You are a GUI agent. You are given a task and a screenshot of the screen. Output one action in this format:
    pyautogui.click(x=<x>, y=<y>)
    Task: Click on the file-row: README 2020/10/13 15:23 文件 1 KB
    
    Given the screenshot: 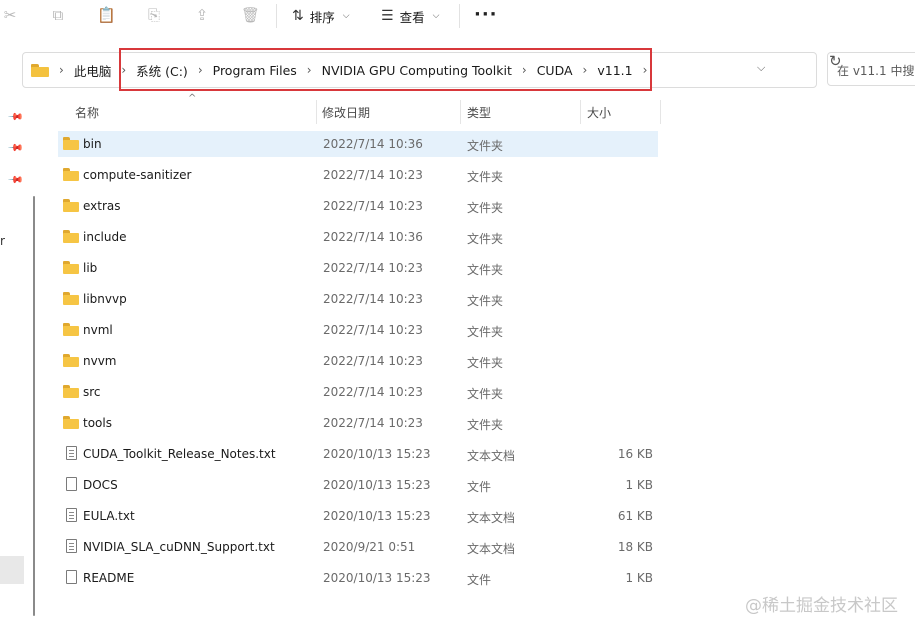 What is the action you would take?
    pyautogui.click(x=358, y=578)
    